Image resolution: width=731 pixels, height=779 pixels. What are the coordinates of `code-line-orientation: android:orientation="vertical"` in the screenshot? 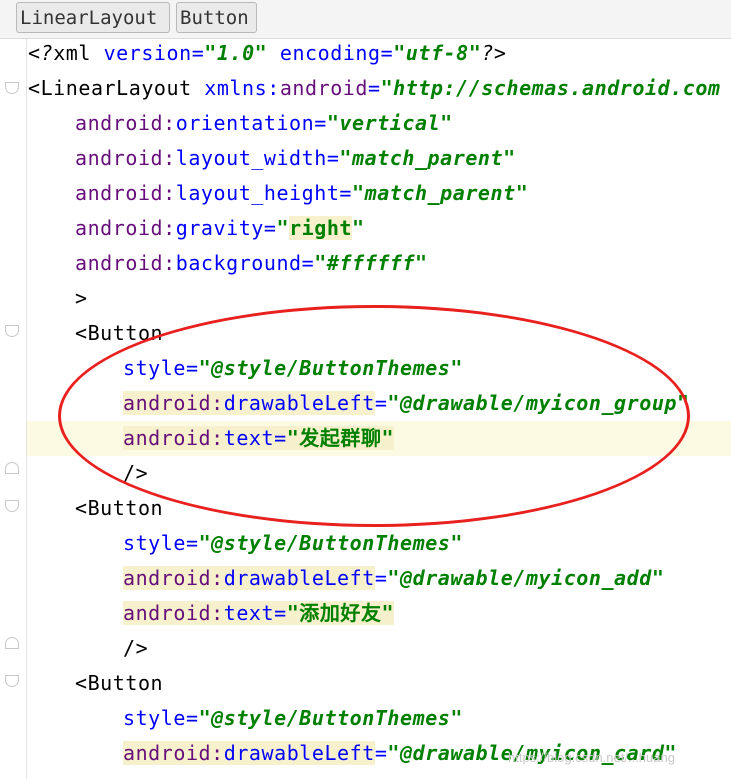 It's located at (264, 123).